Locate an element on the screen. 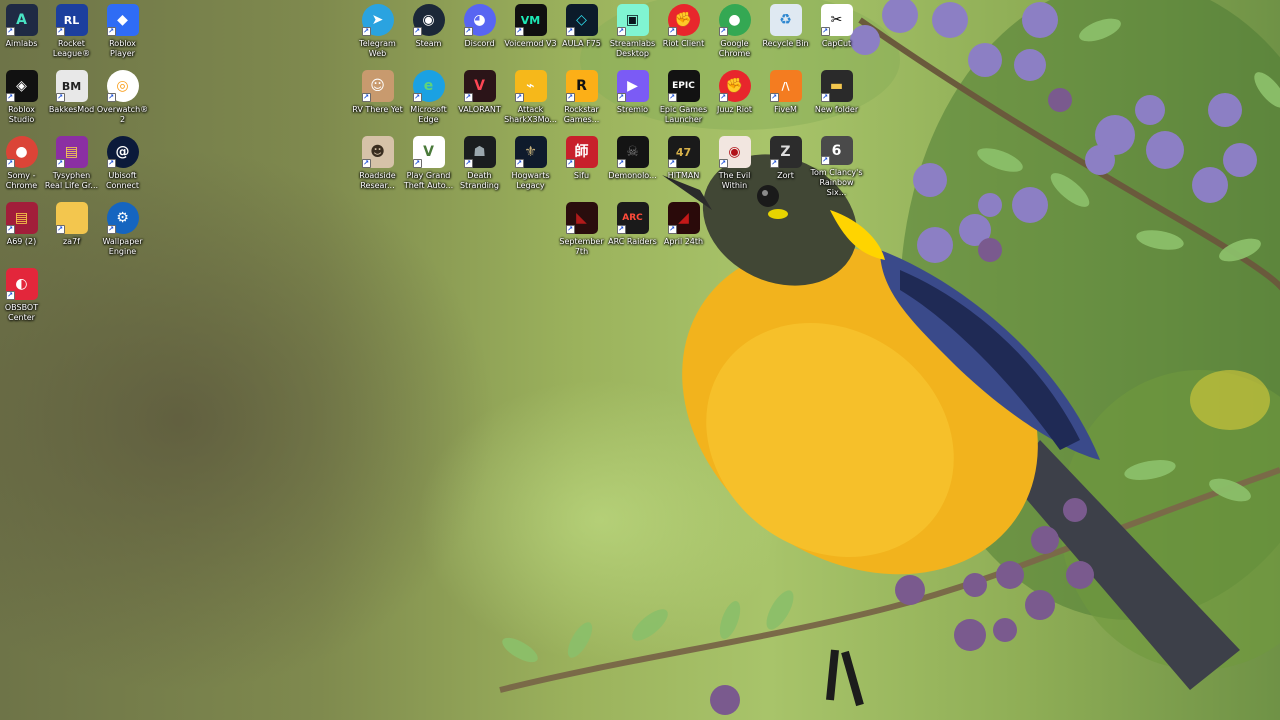 The height and width of the screenshot is (720, 1280). desktop-icon-arc-raiders: ARC ↗ ARC Raiders is located at coordinates (632, 233).